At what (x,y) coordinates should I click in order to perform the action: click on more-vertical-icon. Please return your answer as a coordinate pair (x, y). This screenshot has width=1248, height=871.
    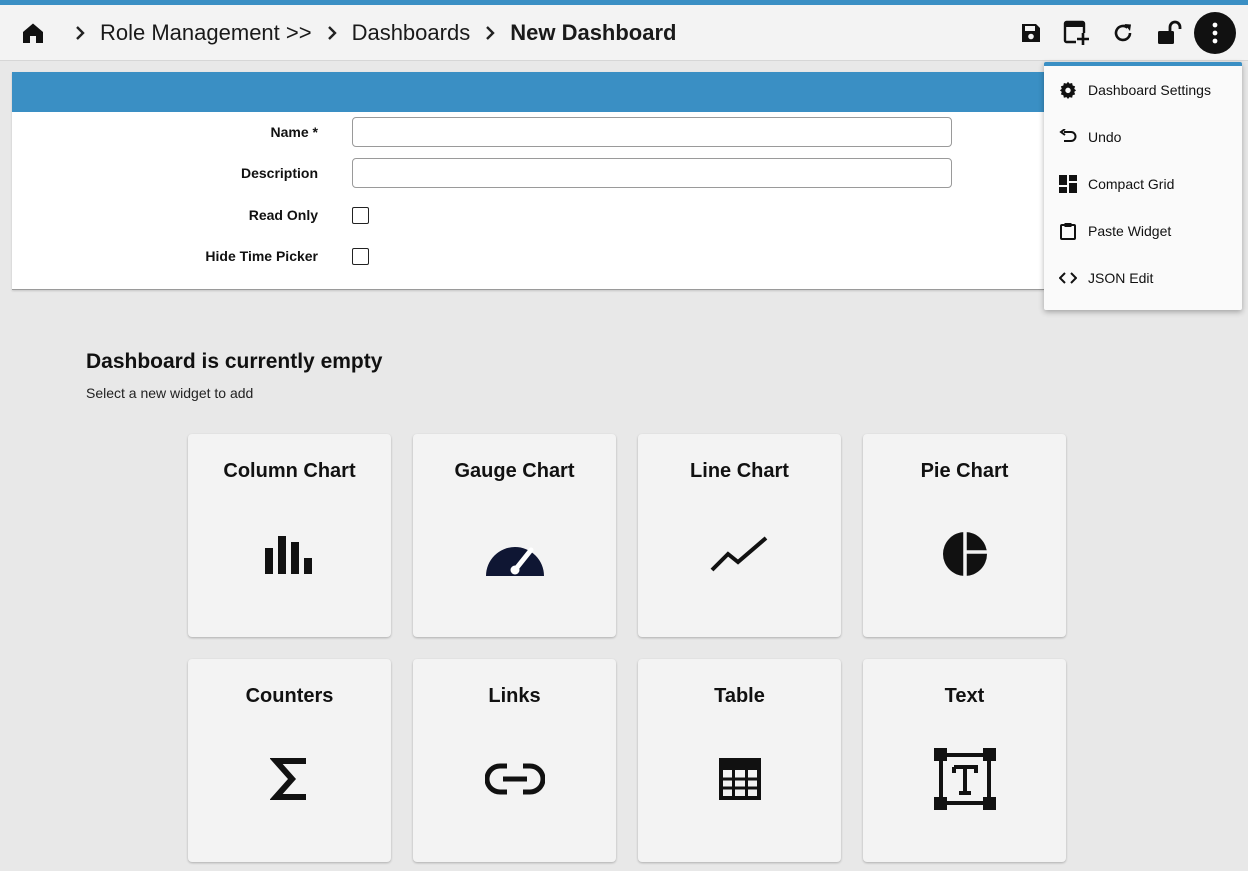
    Looking at the image, I should click on (1215, 33).